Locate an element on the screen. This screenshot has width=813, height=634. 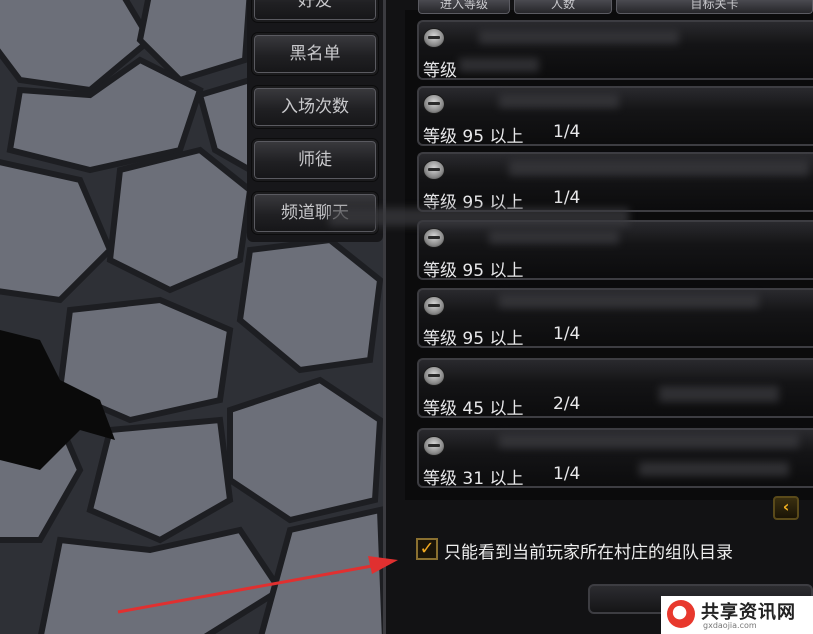
side-menu-item-mentor: 师徒 is located at coordinates (315, 160).